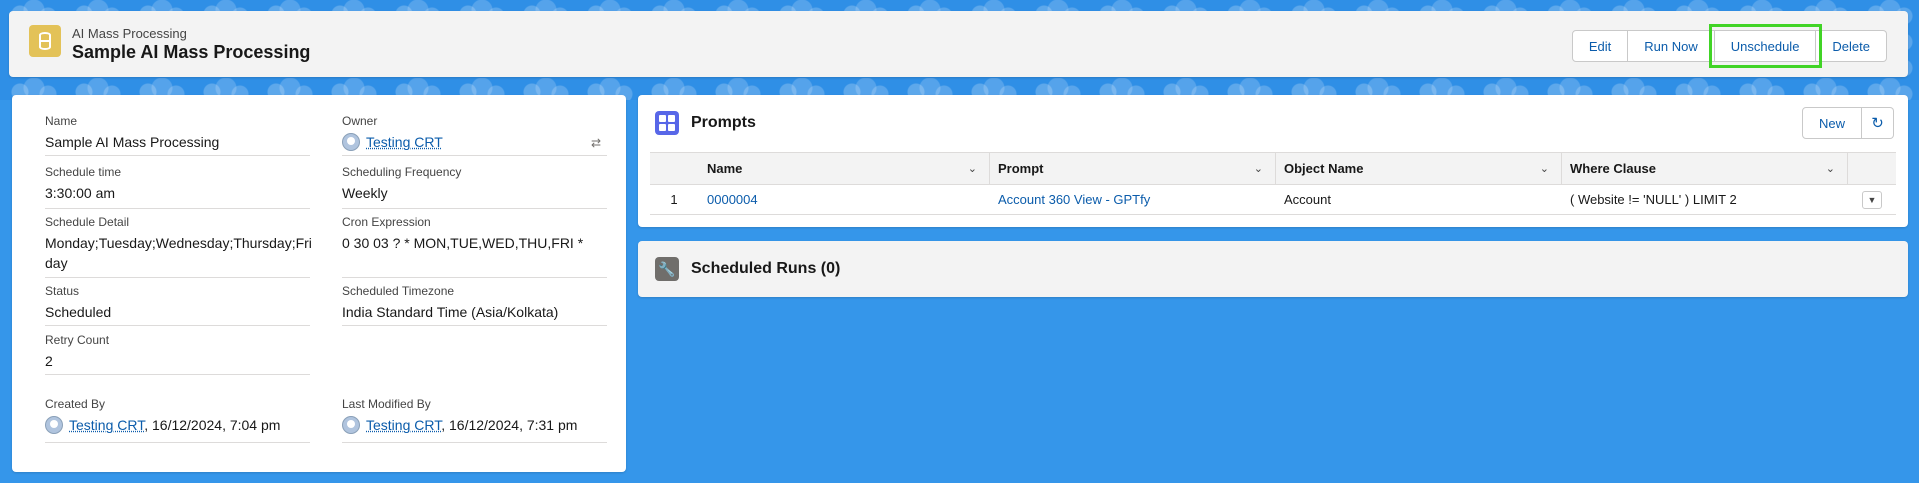  I want to click on field-value: 3:30:00 am, so click(80, 193).